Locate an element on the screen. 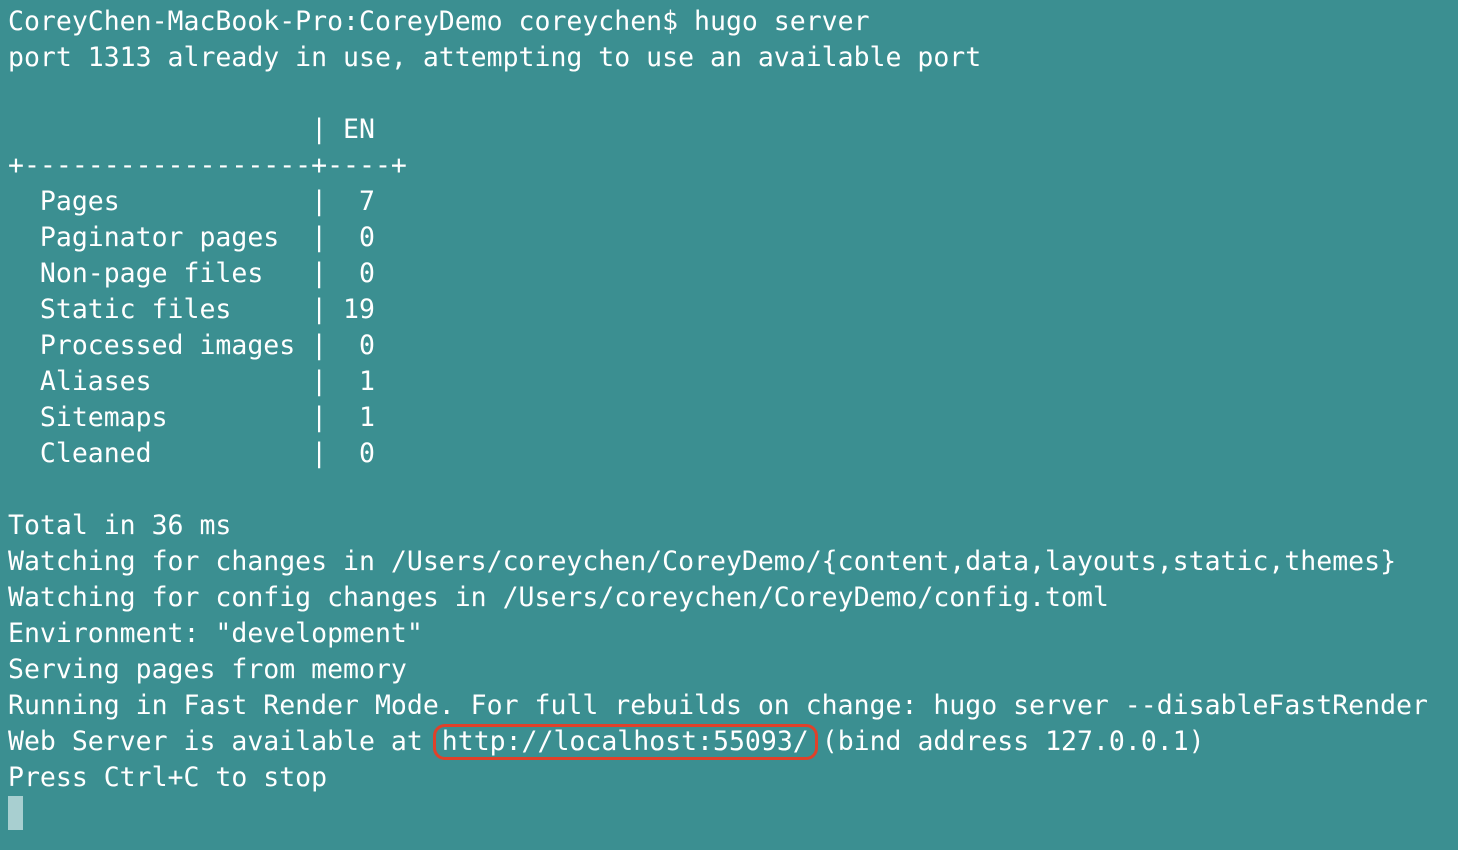 The image size is (1458, 850). local-server-url-link: http://localhost:55093/ is located at coordinates (625, 742).